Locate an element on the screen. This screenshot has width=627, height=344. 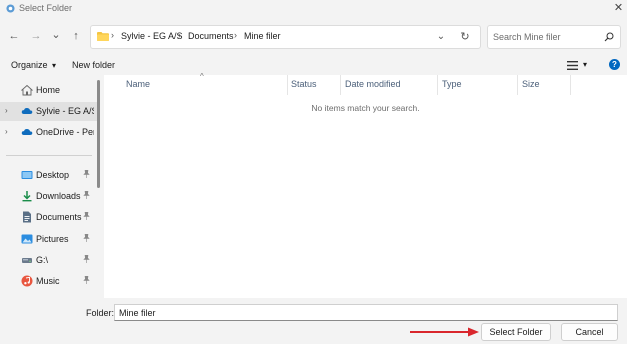
folder-label: Folder: is located at coordinates (100, 313).